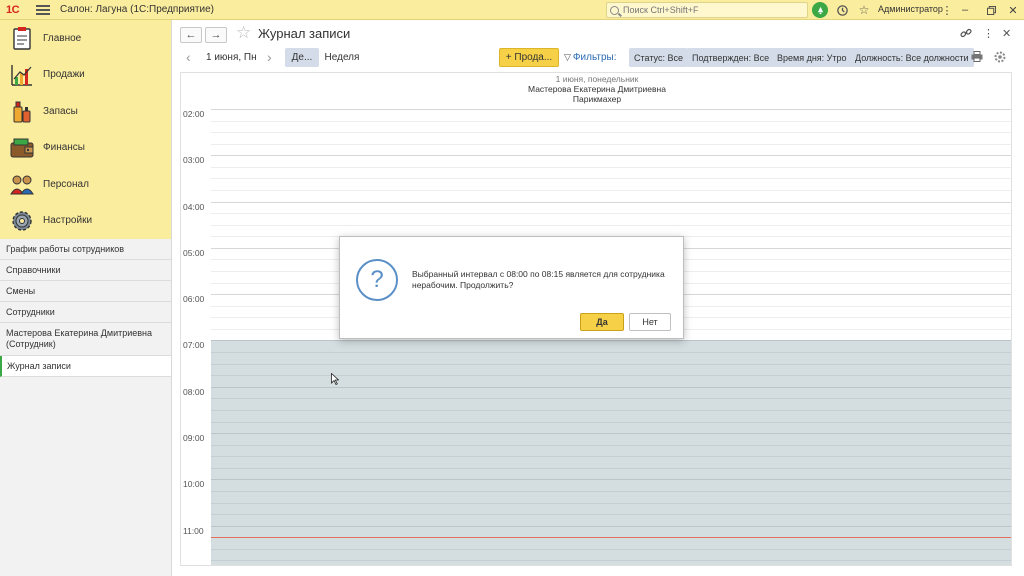 This screenshot has height=576, width=1024. What do you see at coordinates (85, 184) in the screenshot?
I see `section-staff: Персонал` at bounding box center [85, 184].